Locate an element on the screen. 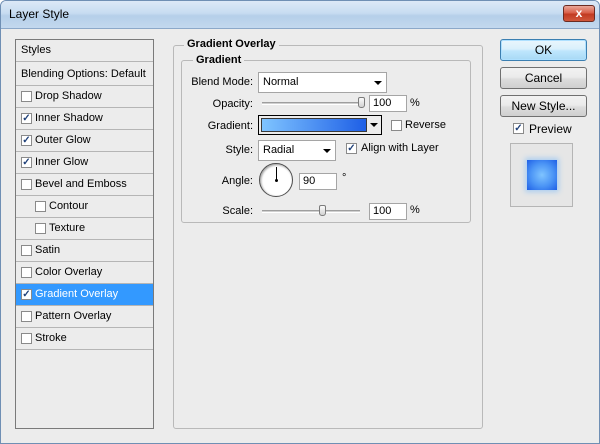  scale-value: 100 is located at coordinates (382, 211).